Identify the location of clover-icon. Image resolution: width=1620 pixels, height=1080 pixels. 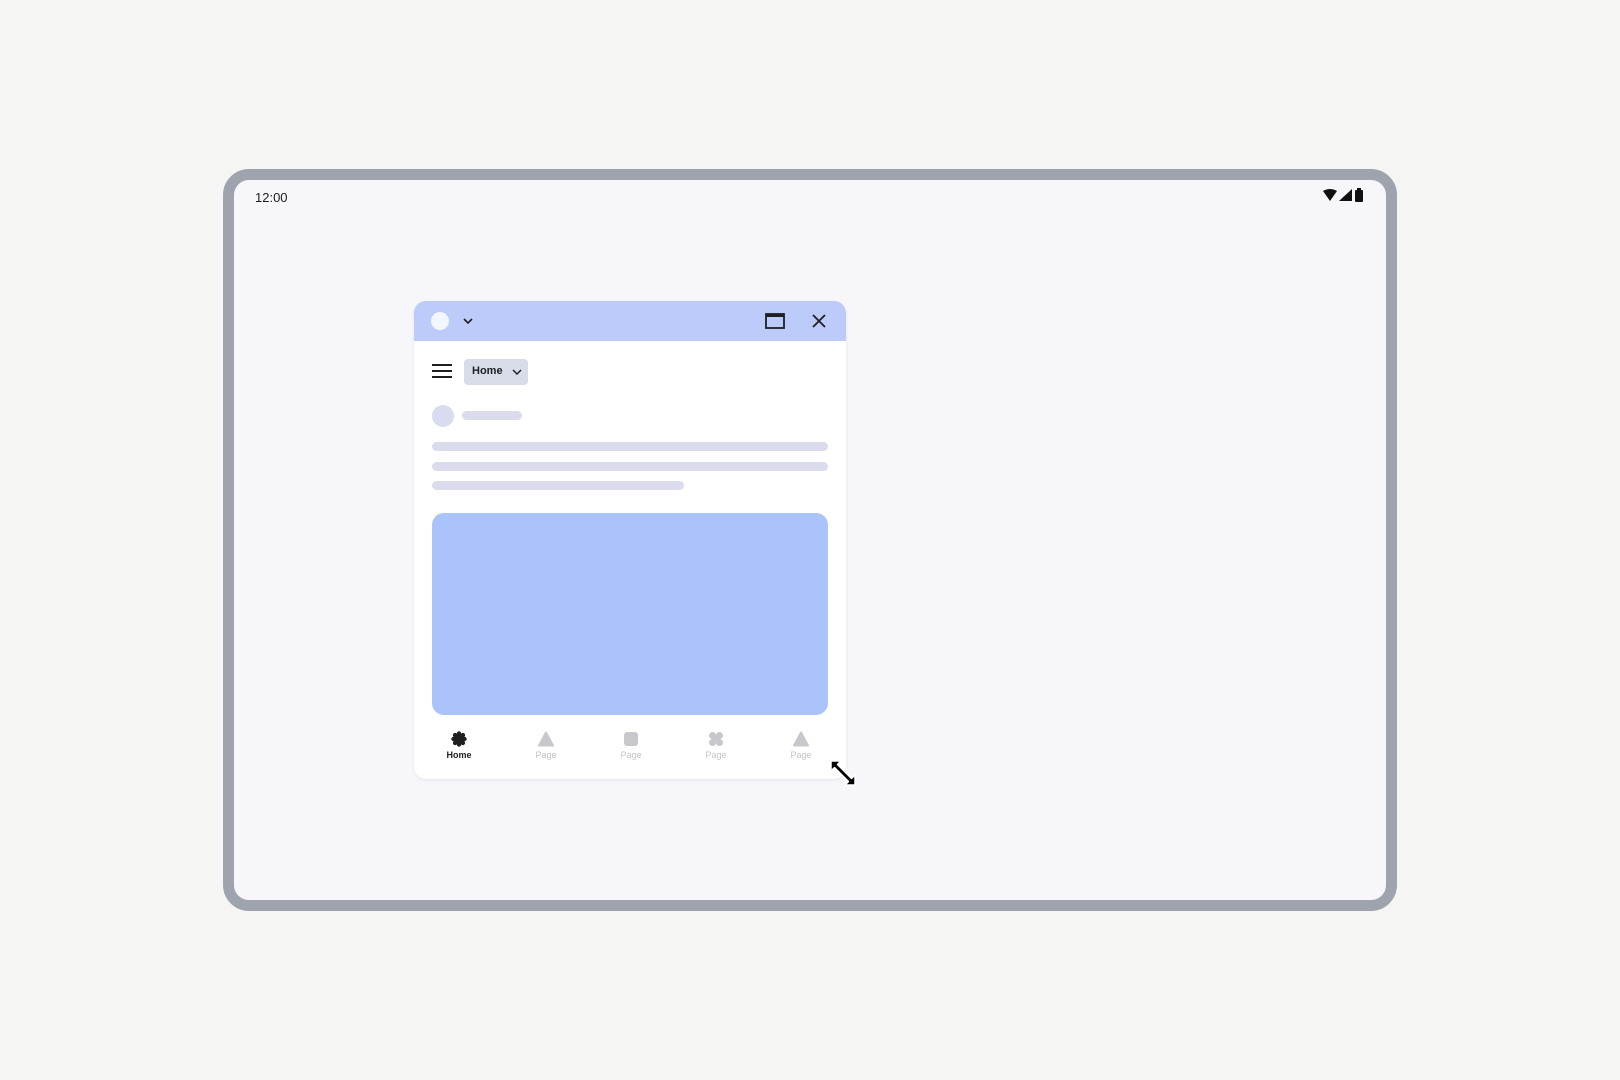
(716, 739).